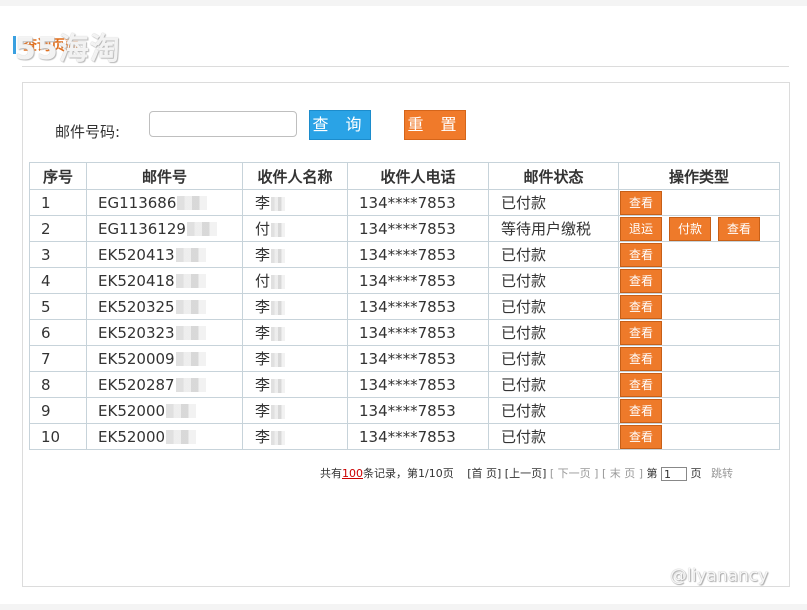  What do you see at coordinates (136, 306) in the screenshot?
I see `cell-mail-number-text: EK520325` at bounding box center [136, 306].